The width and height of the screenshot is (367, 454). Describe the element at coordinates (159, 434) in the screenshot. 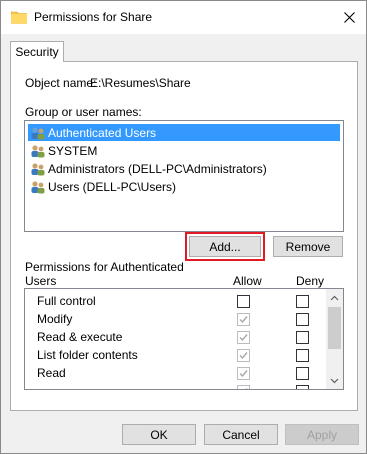

I see `ok-button: OK` at that location.